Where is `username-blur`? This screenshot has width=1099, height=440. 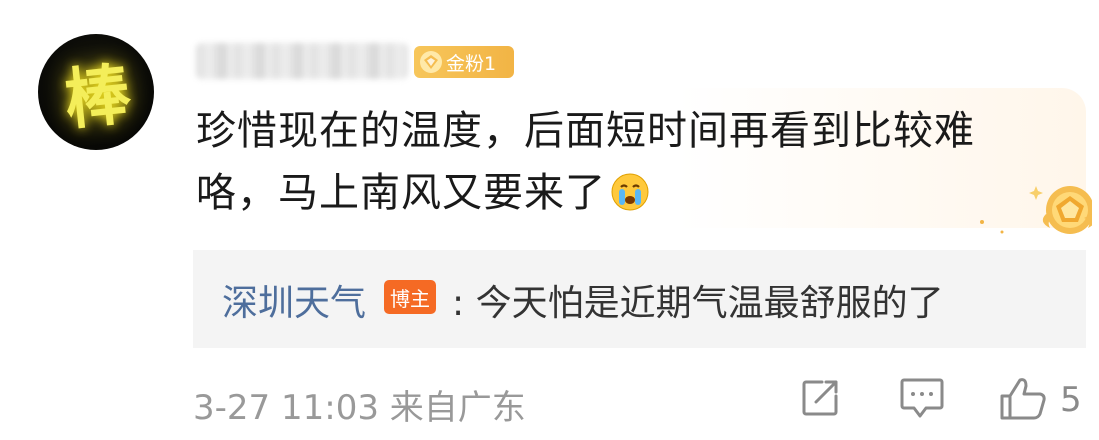 username-blur is located at coordinates (302, 61).